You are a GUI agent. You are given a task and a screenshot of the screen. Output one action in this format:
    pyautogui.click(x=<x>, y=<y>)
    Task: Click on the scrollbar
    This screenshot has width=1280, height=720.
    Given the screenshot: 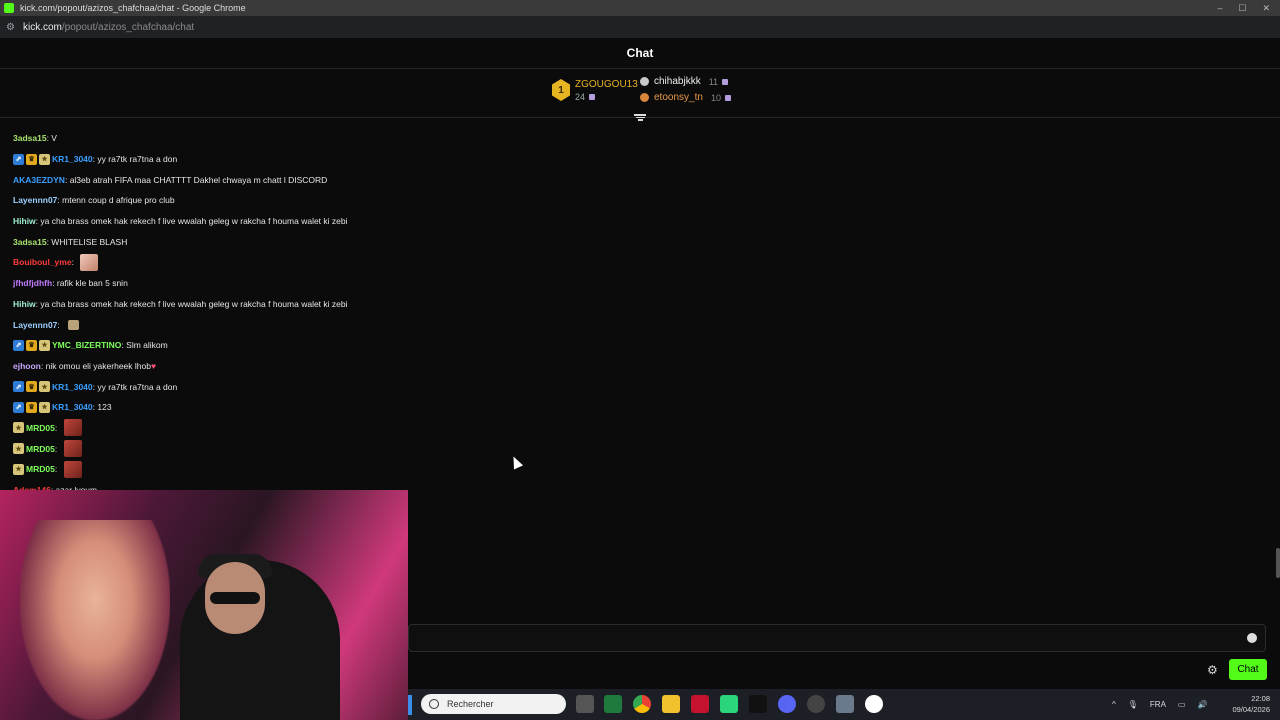 What is the action you would take?
    pyautogui.click(x=1278, y=563)
    